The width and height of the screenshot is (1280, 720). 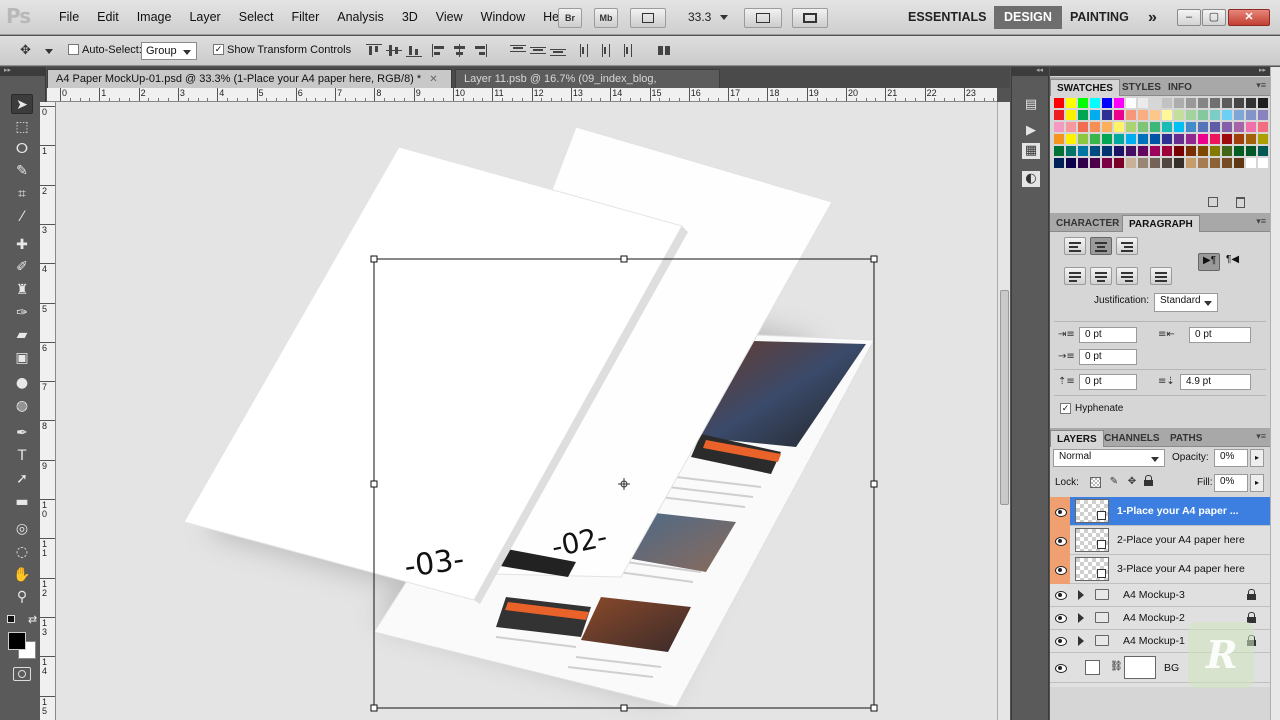 I want to click on more-workspaces-icon: », so click(x=1152, y=17).